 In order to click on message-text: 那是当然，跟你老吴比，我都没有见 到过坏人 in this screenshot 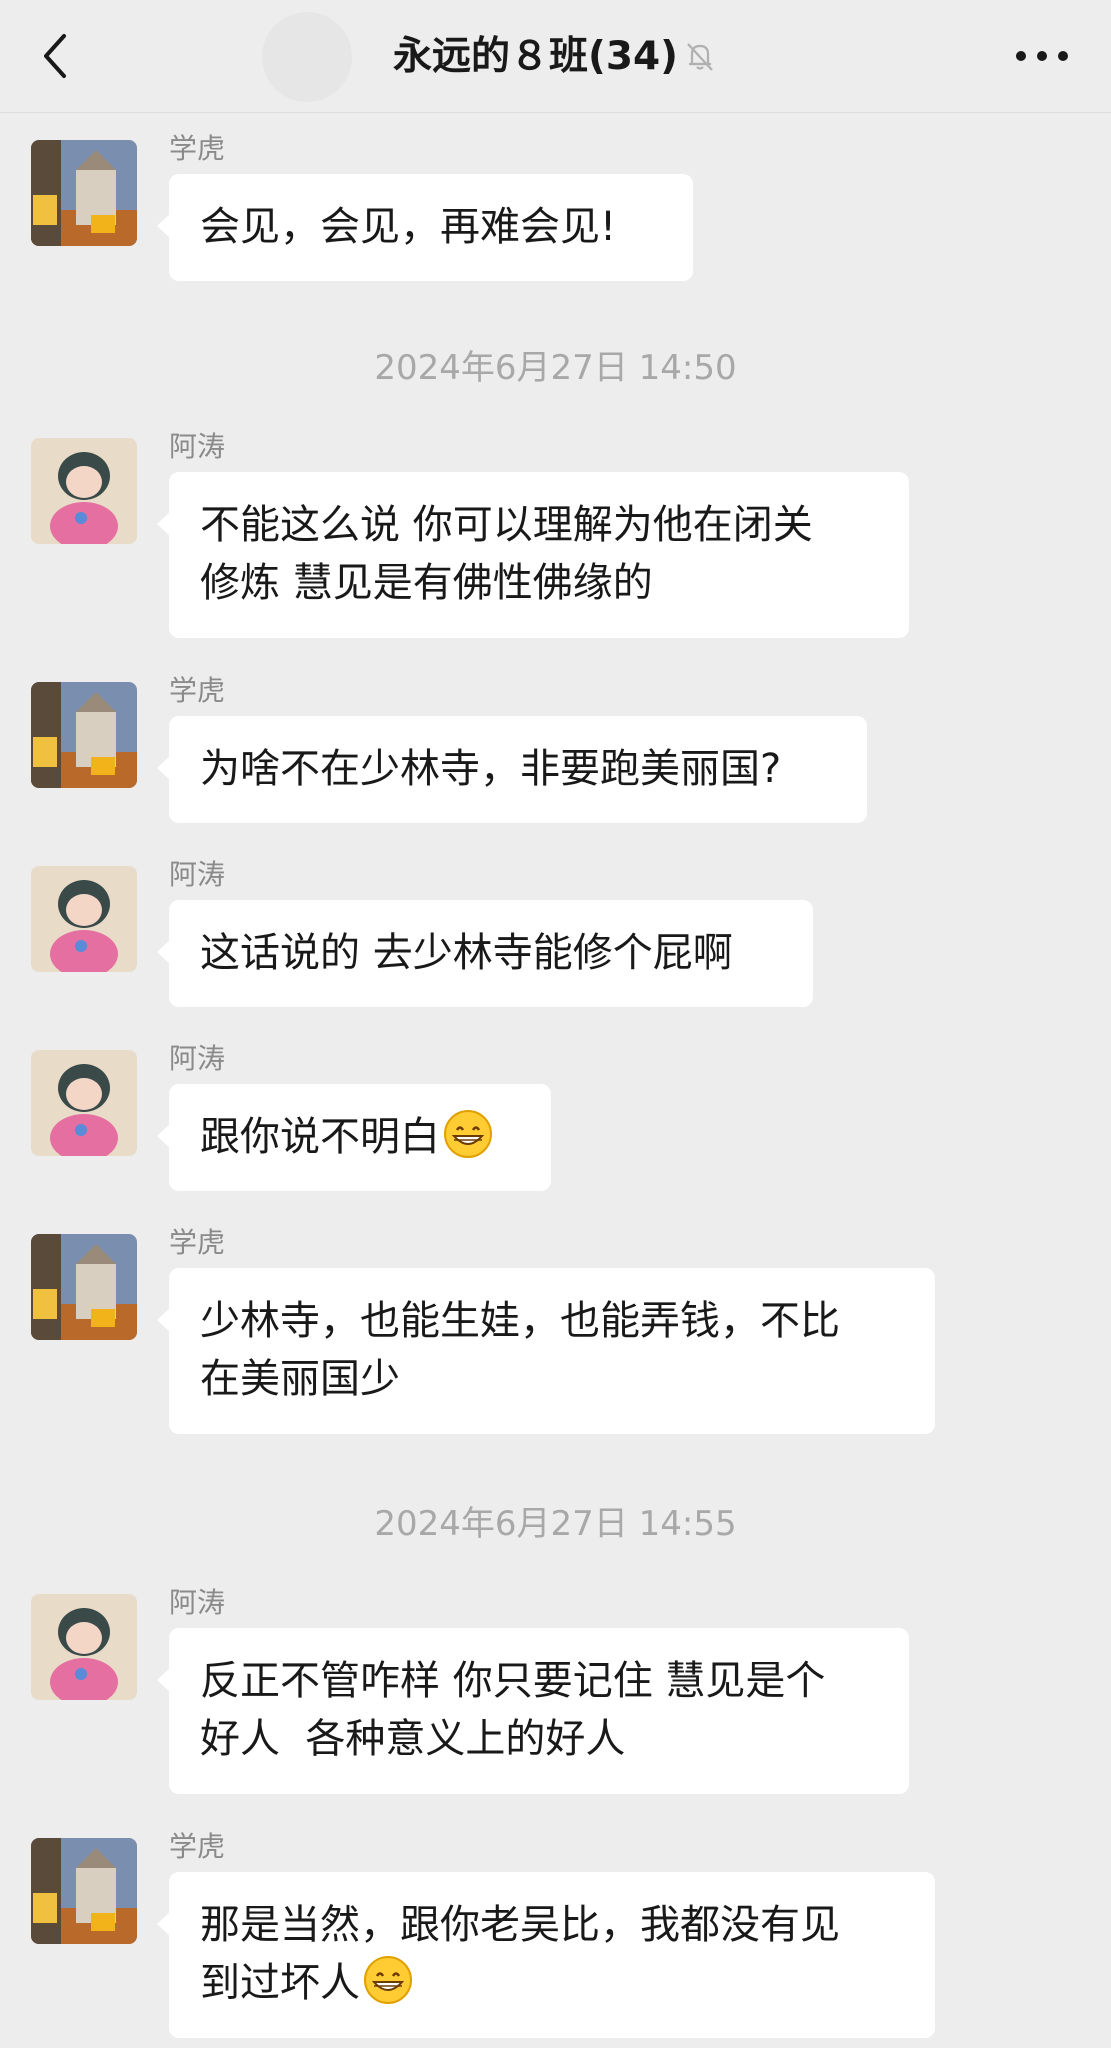, I will do `click(520, 1954)`.